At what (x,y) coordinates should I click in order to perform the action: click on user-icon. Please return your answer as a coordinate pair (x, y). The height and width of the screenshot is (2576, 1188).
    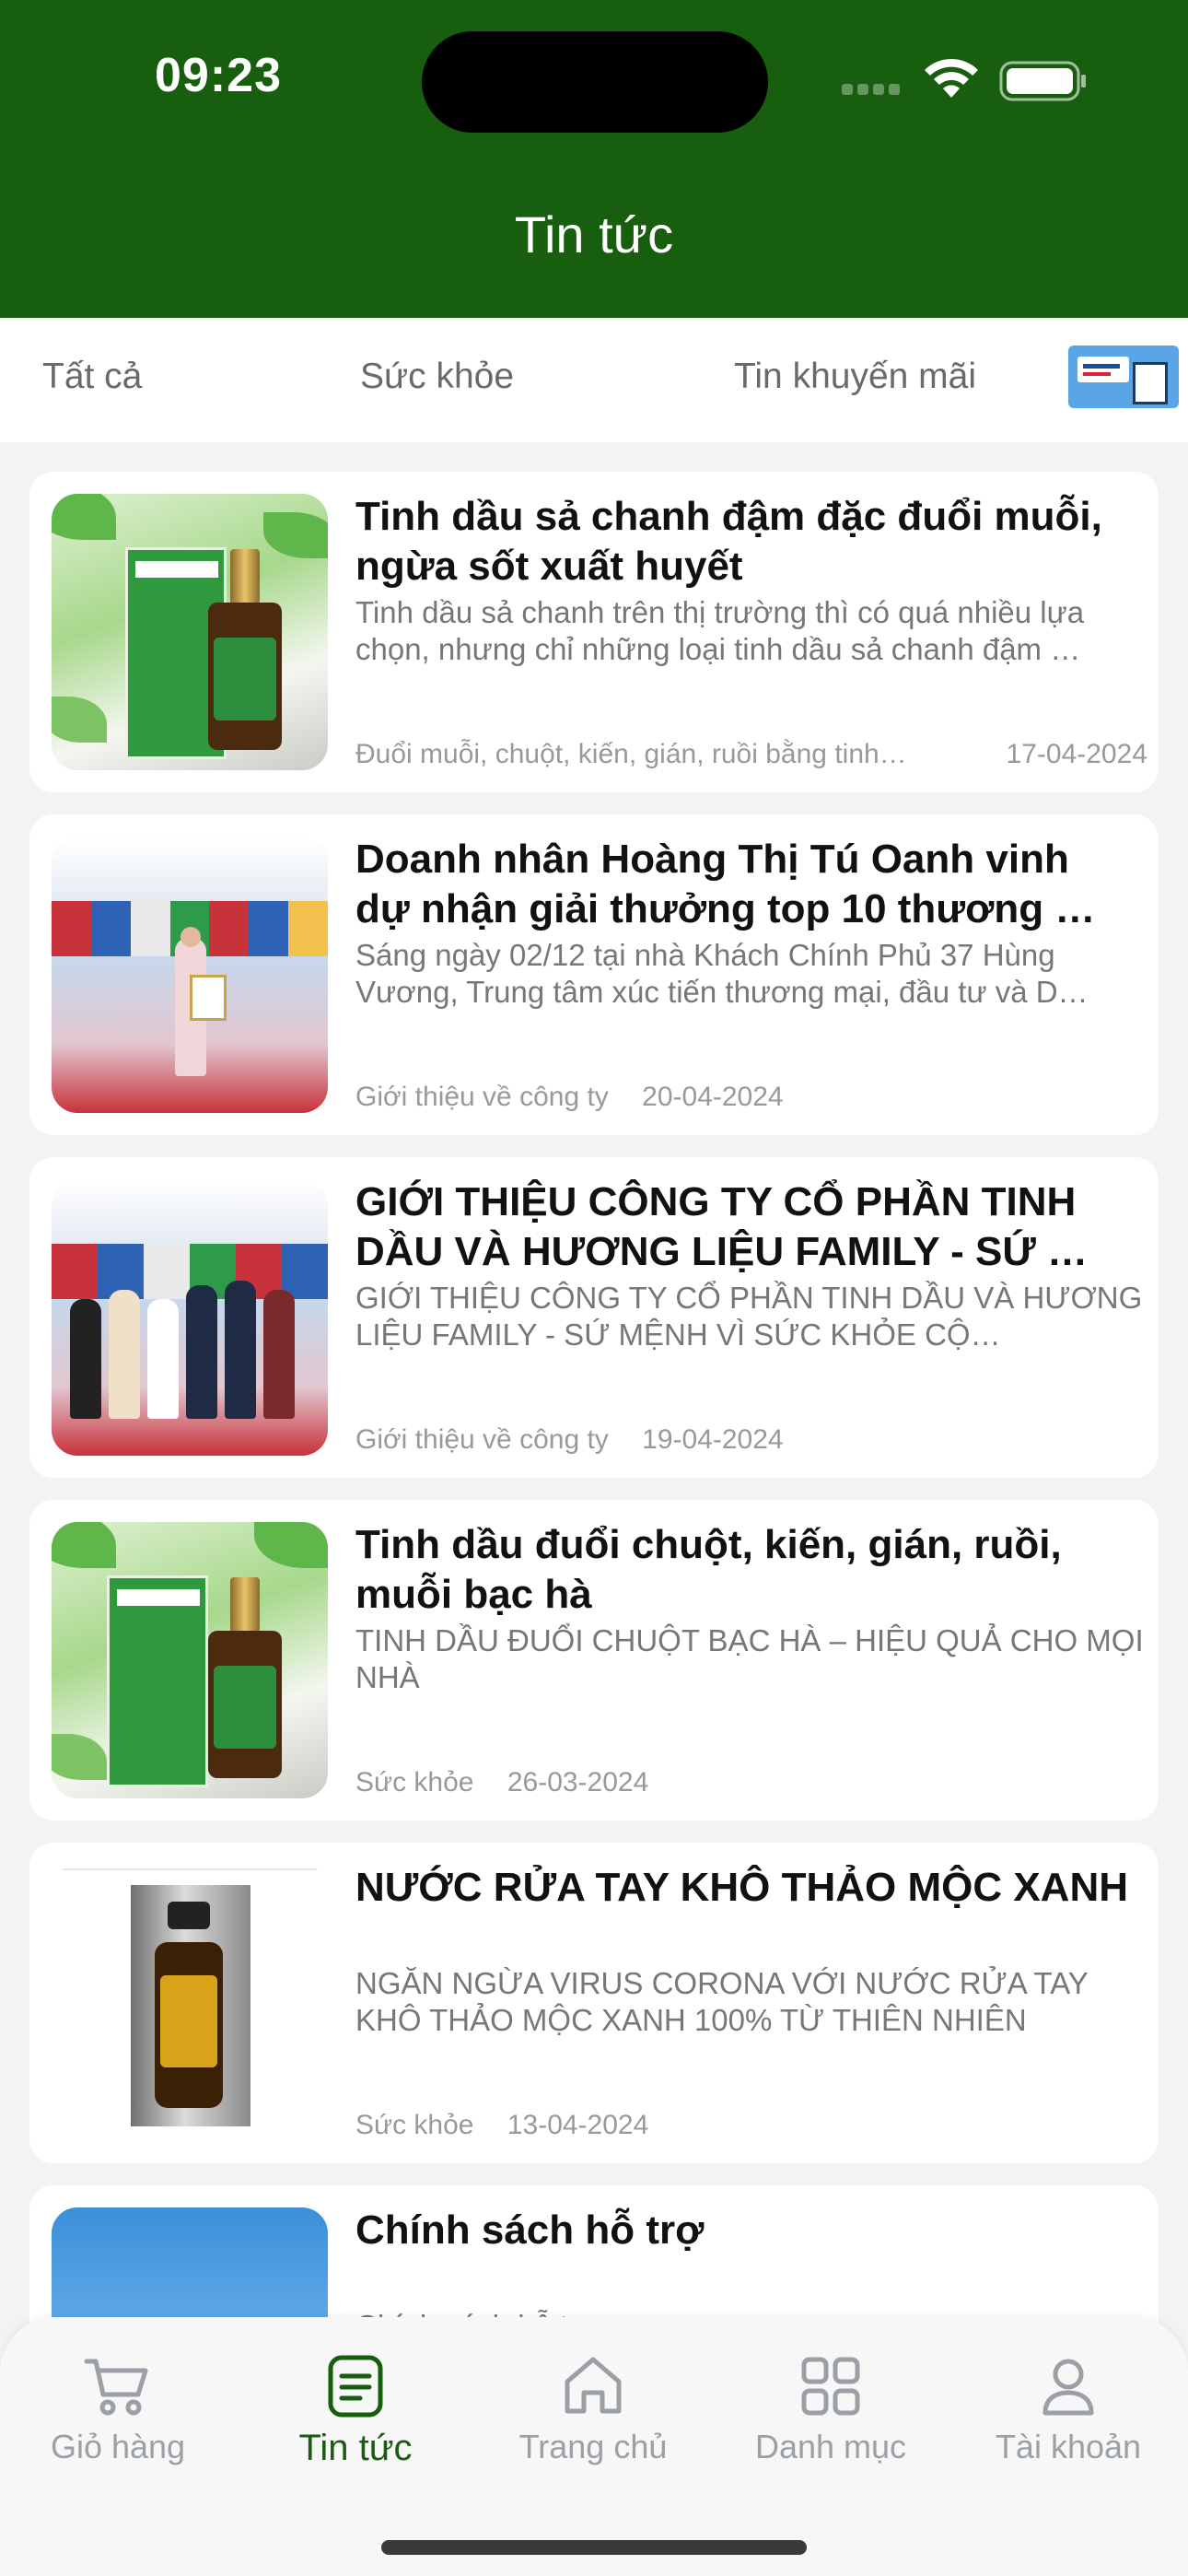
    Looking at the image, I should click on (1068, 2387).